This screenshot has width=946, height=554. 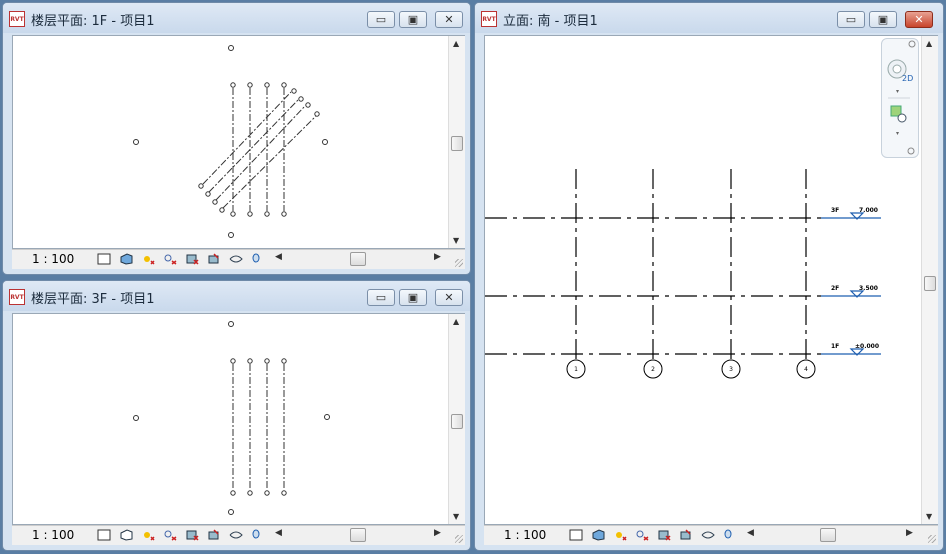 I want to click on grid-label: 2, so click(x=653, y=369).